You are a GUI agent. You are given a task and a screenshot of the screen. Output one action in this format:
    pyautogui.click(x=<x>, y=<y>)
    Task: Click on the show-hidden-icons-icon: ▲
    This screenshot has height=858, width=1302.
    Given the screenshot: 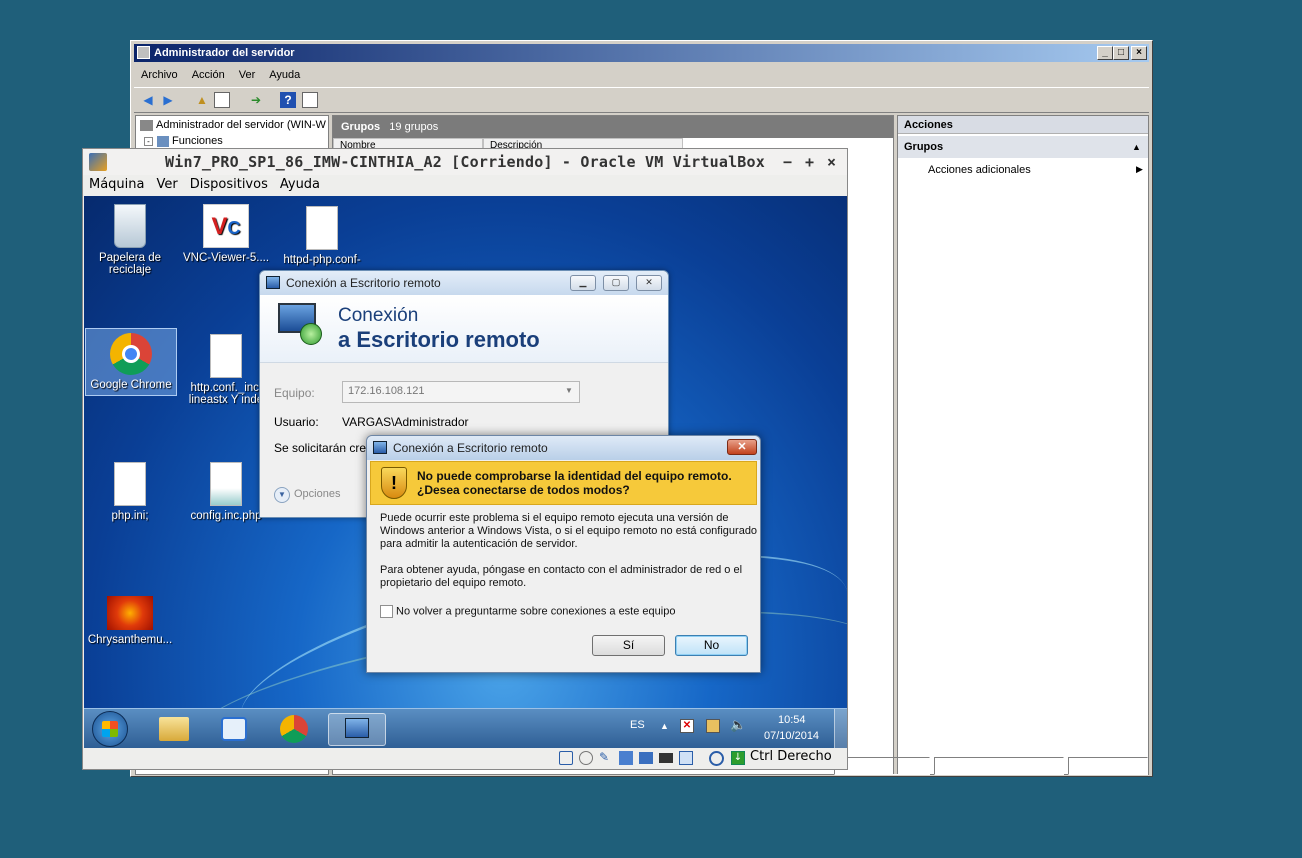 What is the action you would take?
    pyautogui.click(x=664, y=726)
    